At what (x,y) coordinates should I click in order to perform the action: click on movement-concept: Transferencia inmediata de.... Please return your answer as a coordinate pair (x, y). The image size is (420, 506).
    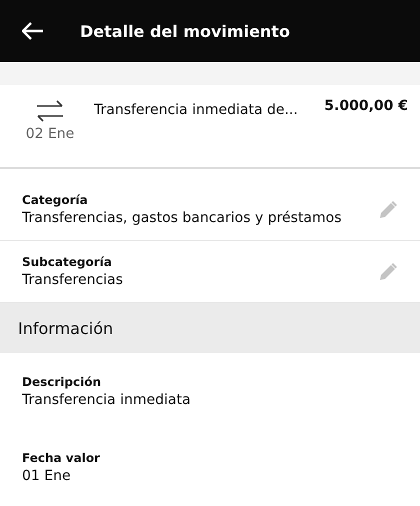
    Looking at the image, I should click on (196, 110).